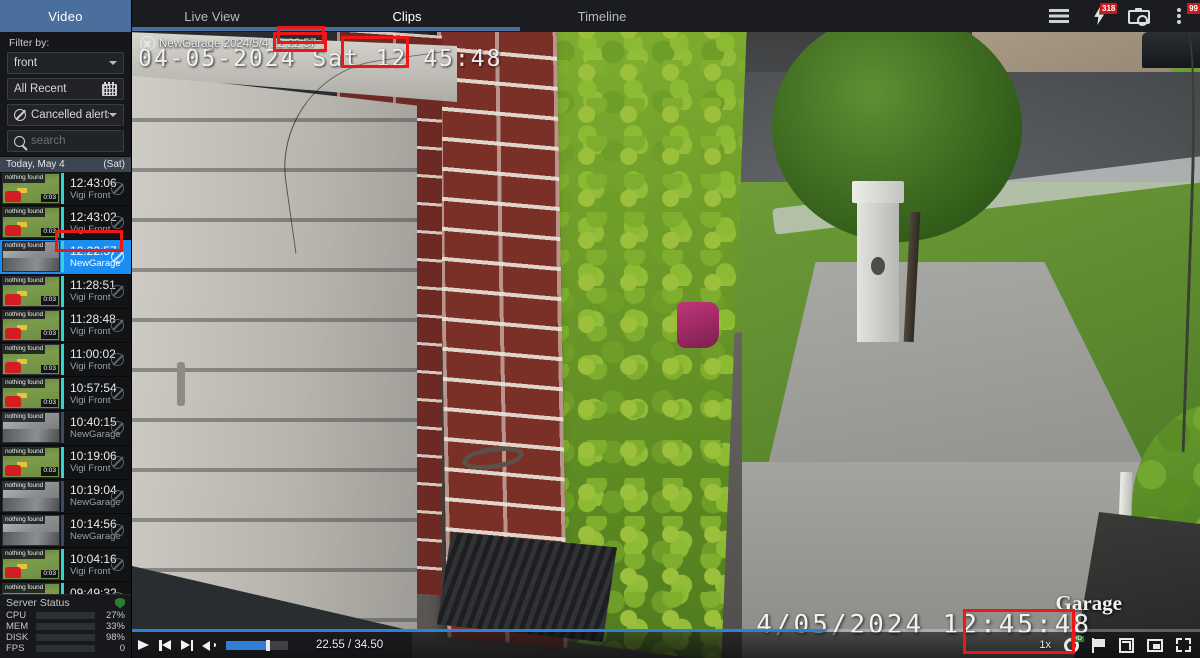 The image size is (1200, 658). What do you see at coordinates (65, 16) in the screenshot?
I see `sidebar-video-tab: Video` at bounding box center [65, 16].